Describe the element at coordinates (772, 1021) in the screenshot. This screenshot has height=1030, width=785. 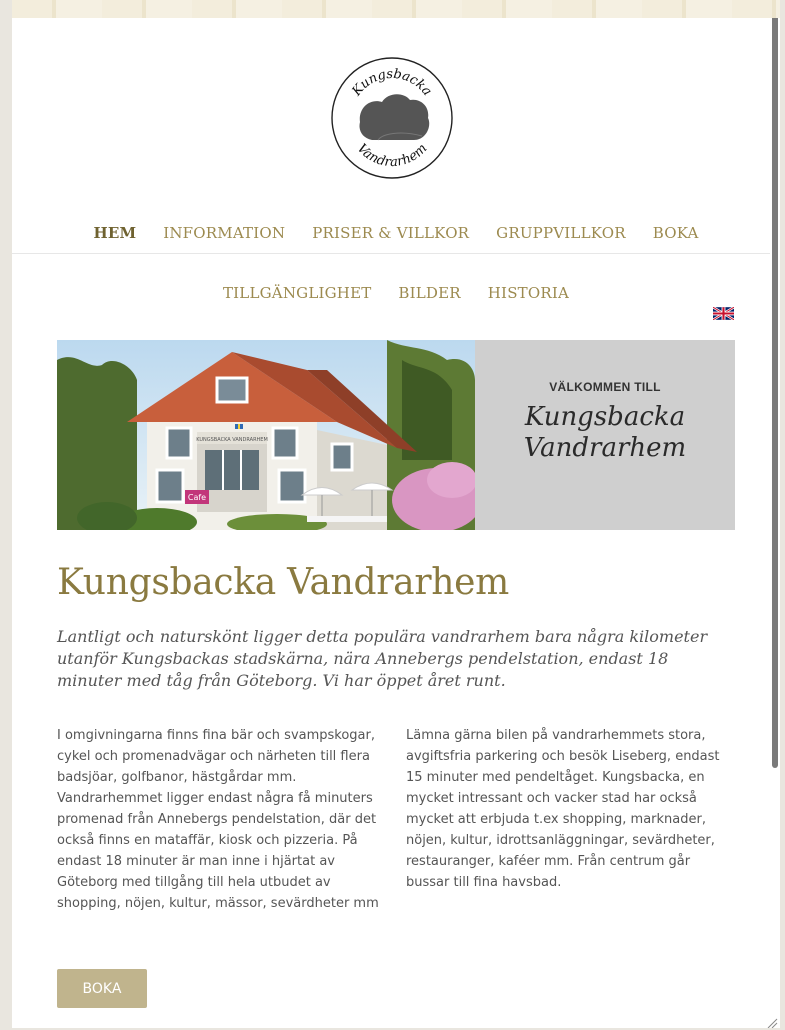
I see `resize-grip-icon` at that location.